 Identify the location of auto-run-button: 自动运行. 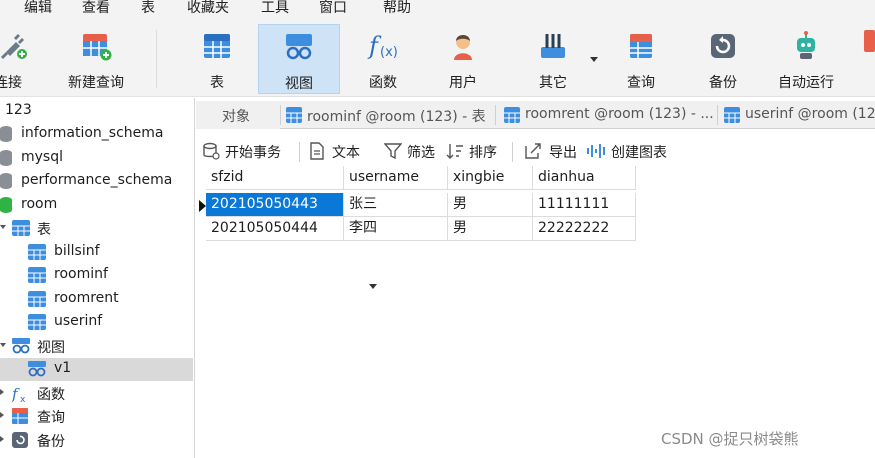
(806, 59).